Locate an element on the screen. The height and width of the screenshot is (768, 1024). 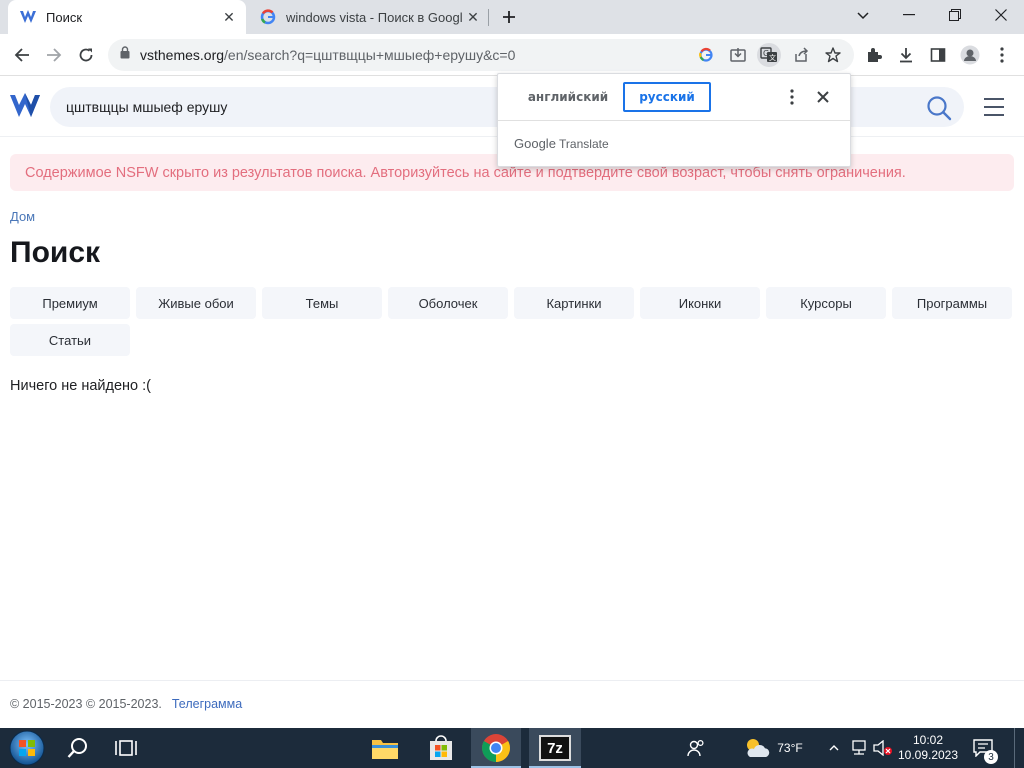
translate-icon: G文 is located at coordinates (769, 55).